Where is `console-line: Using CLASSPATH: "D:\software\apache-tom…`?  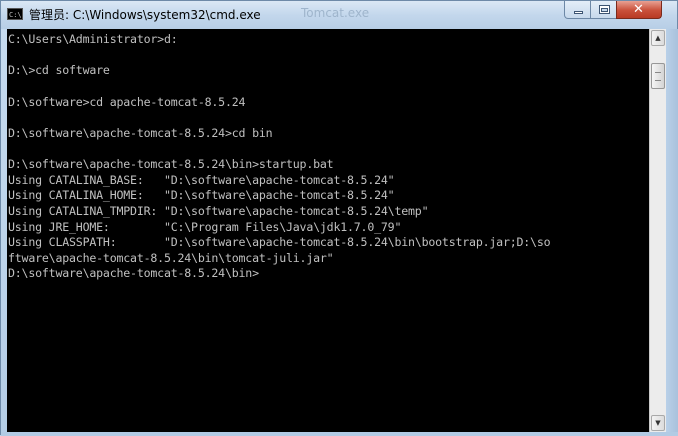
console-line: Using CLASSPATH: "D:\software\apache-tom… is located at coordinates (279, 242).